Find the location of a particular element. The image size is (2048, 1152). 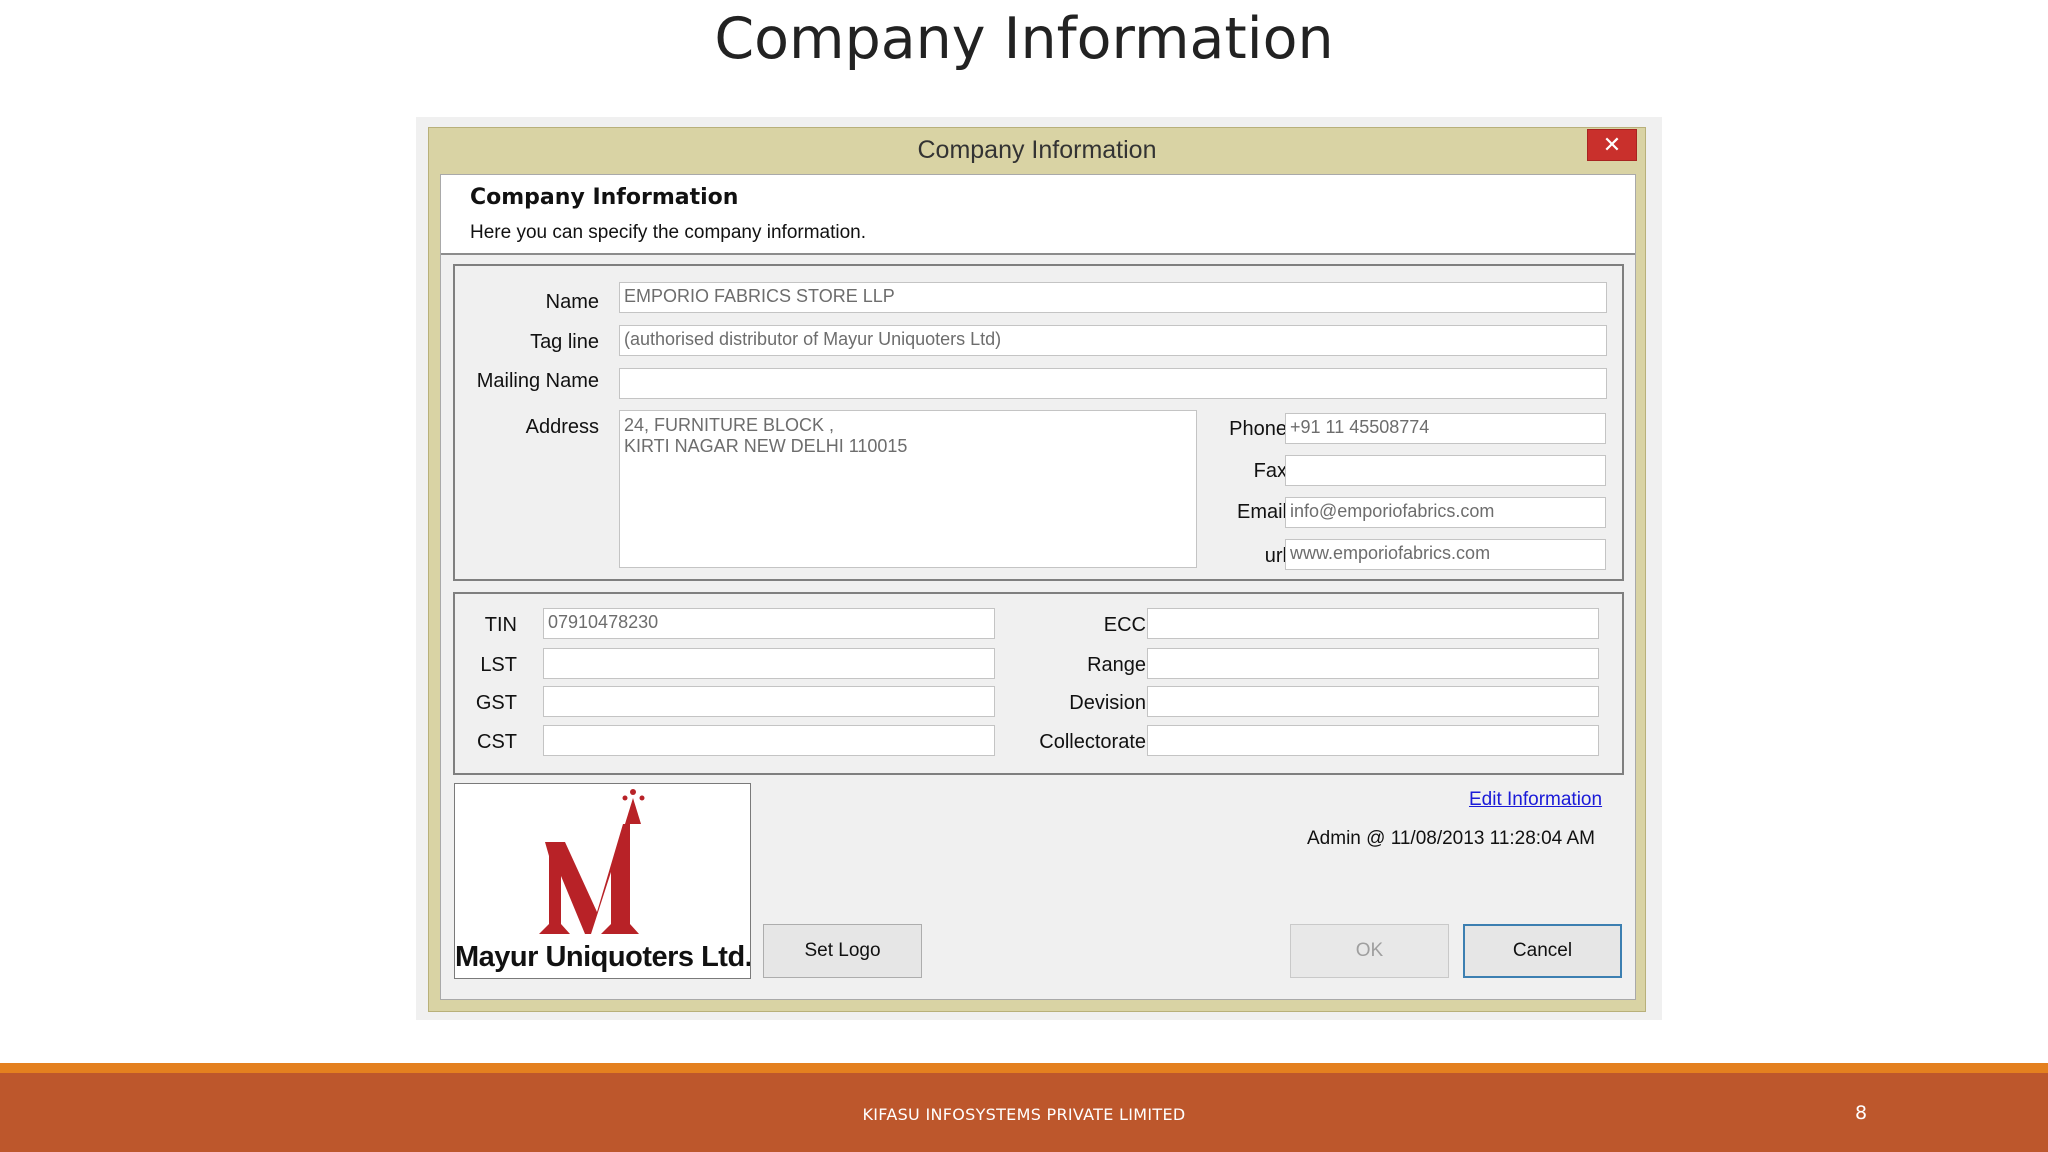

audit-stamp: Admin @ 11/08/2013 11:28:04 AM is located at coordinates (1451, 838).